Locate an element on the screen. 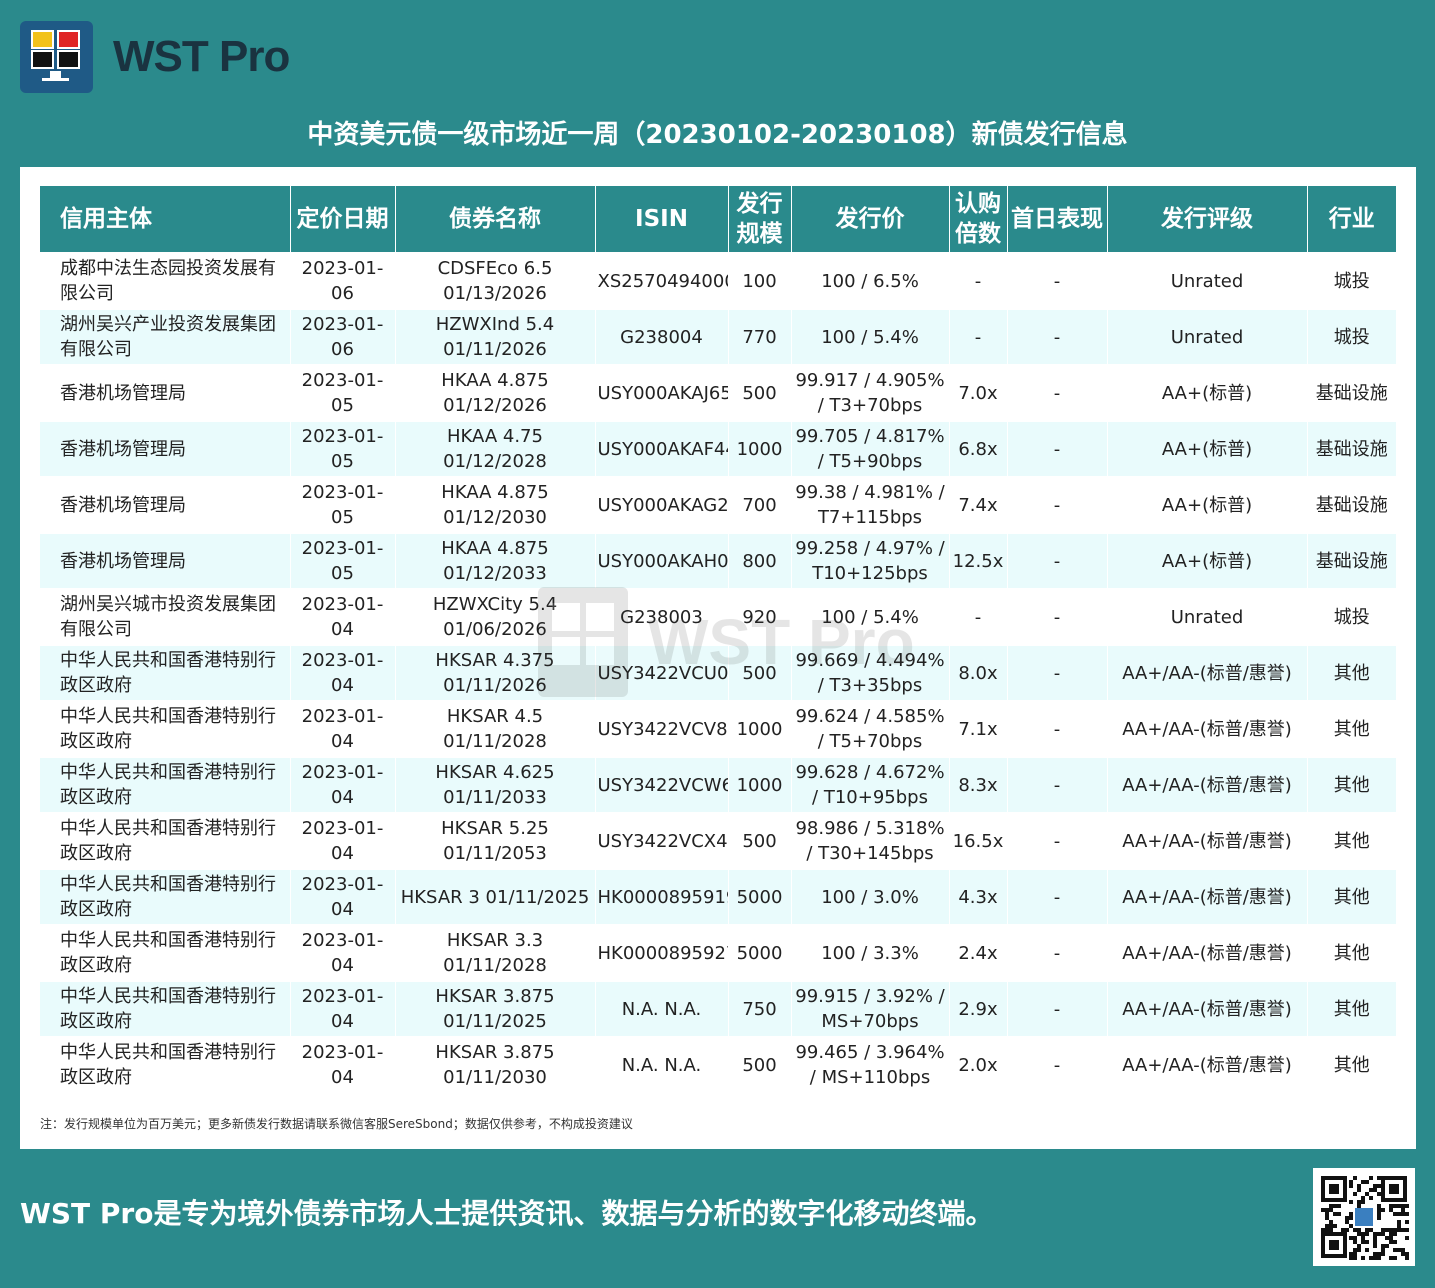 The image size is (1435, 1288). cell-isin: USY3422VCV81 is located at coordinates (662, 729).